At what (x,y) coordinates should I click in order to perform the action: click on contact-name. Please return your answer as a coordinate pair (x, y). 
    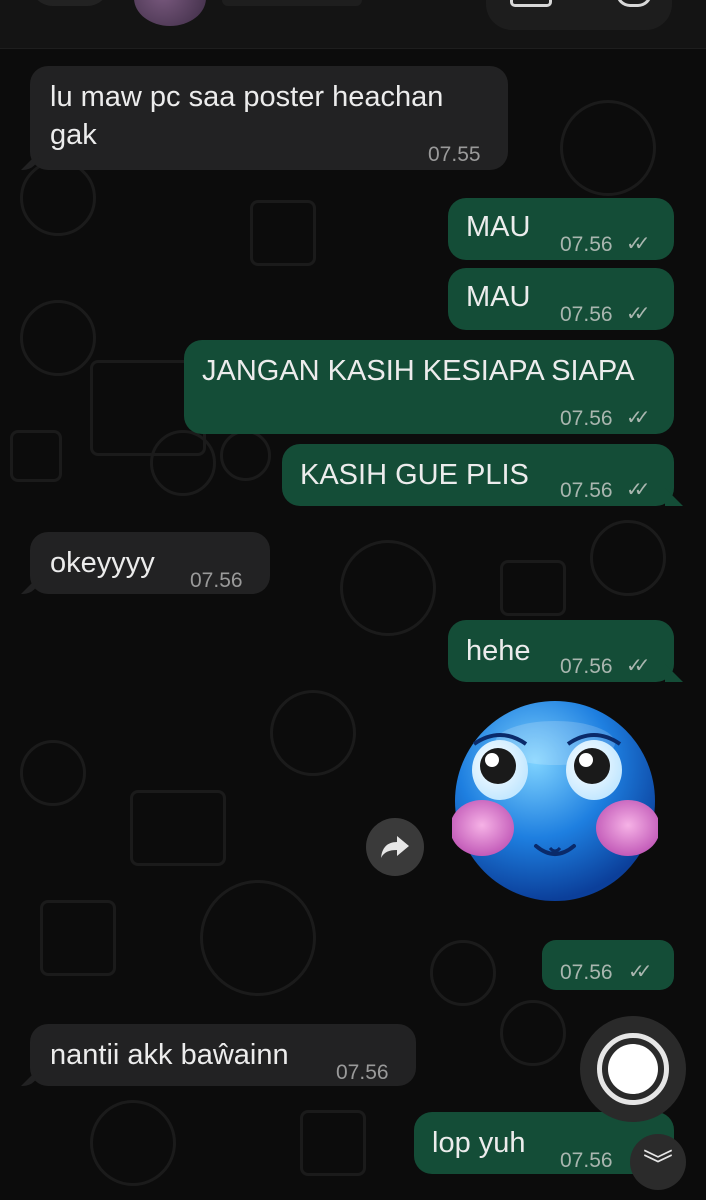
    Looking at the image, I should click on (292, 3).